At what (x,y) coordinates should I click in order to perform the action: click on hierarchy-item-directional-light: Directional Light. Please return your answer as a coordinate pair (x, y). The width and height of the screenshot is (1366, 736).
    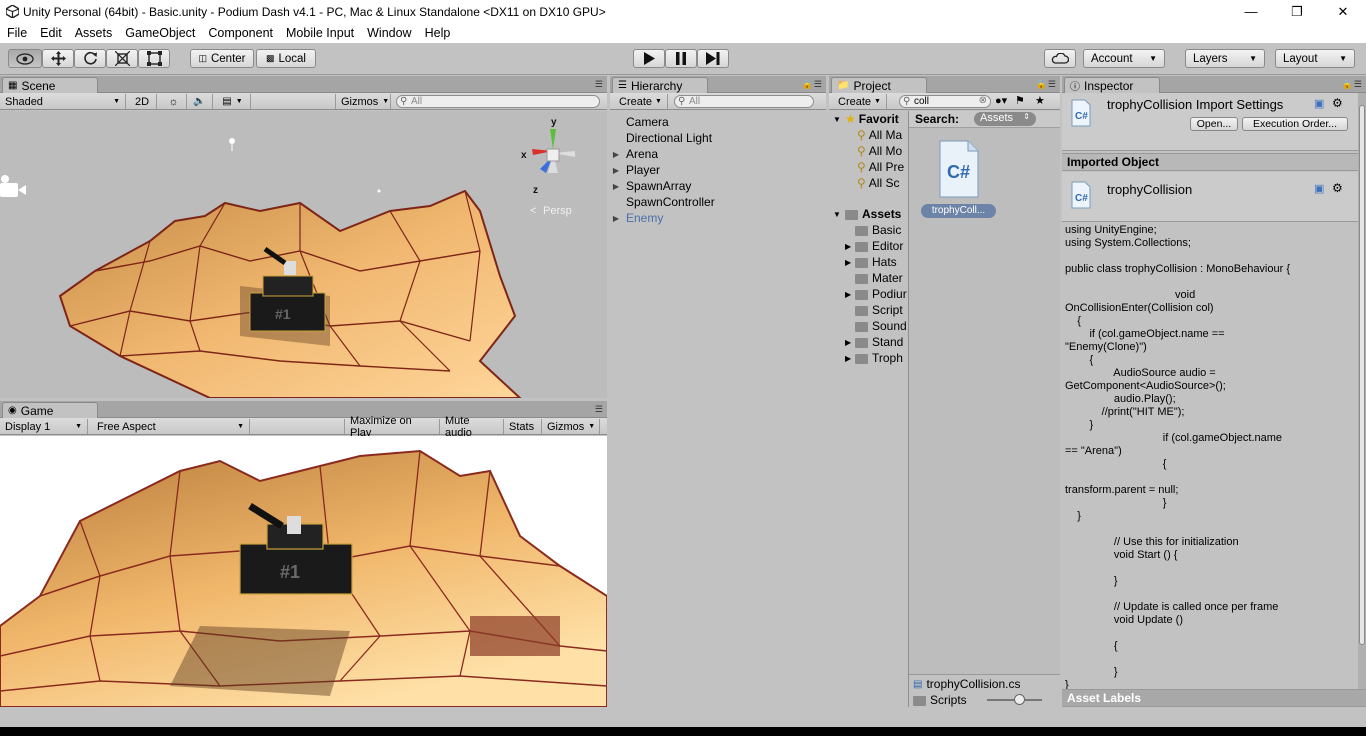
    Looking at the image, I should click on (661, 138).